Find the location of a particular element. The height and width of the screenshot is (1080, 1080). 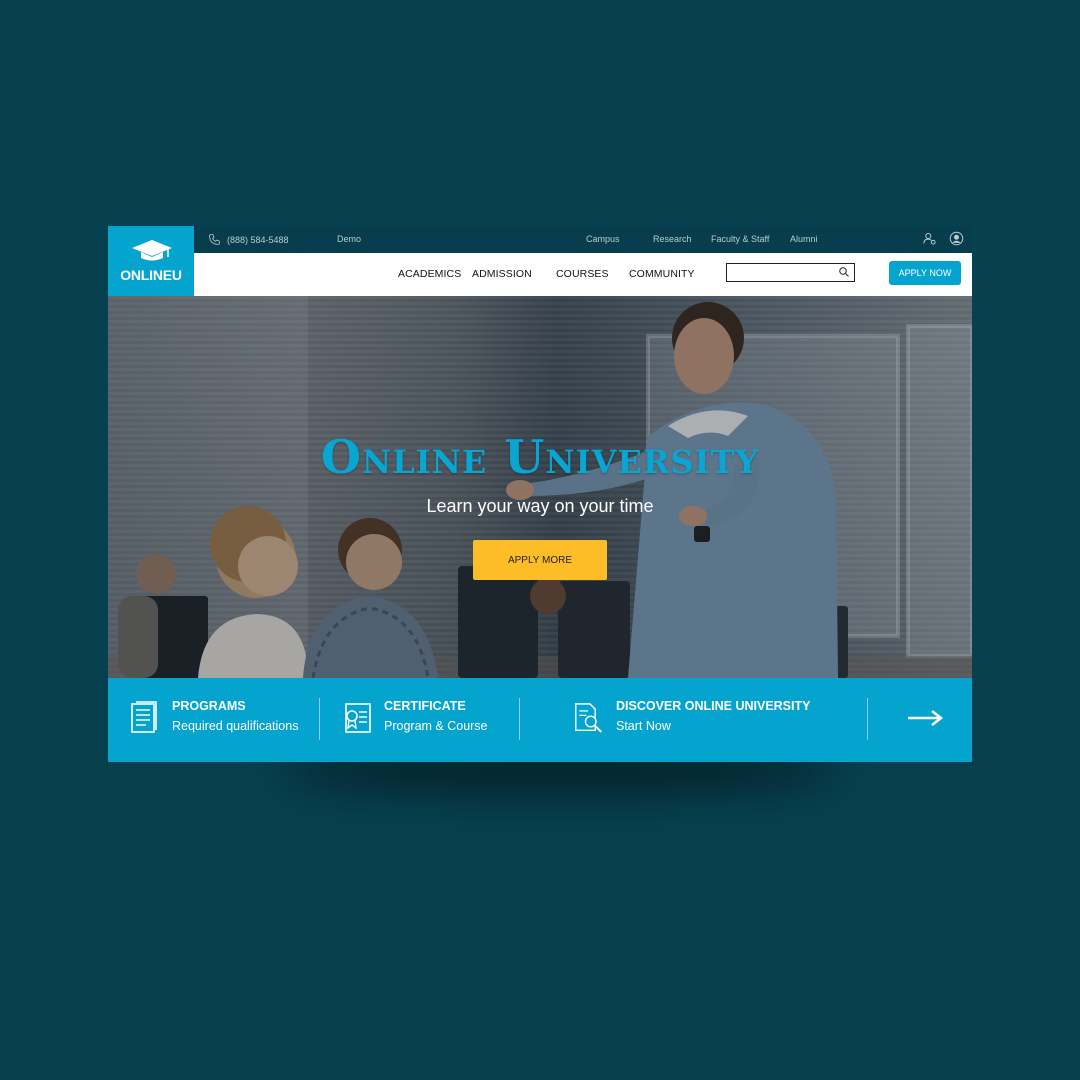

feature-subtitle: Start Now is located at coordinates (643, 726).